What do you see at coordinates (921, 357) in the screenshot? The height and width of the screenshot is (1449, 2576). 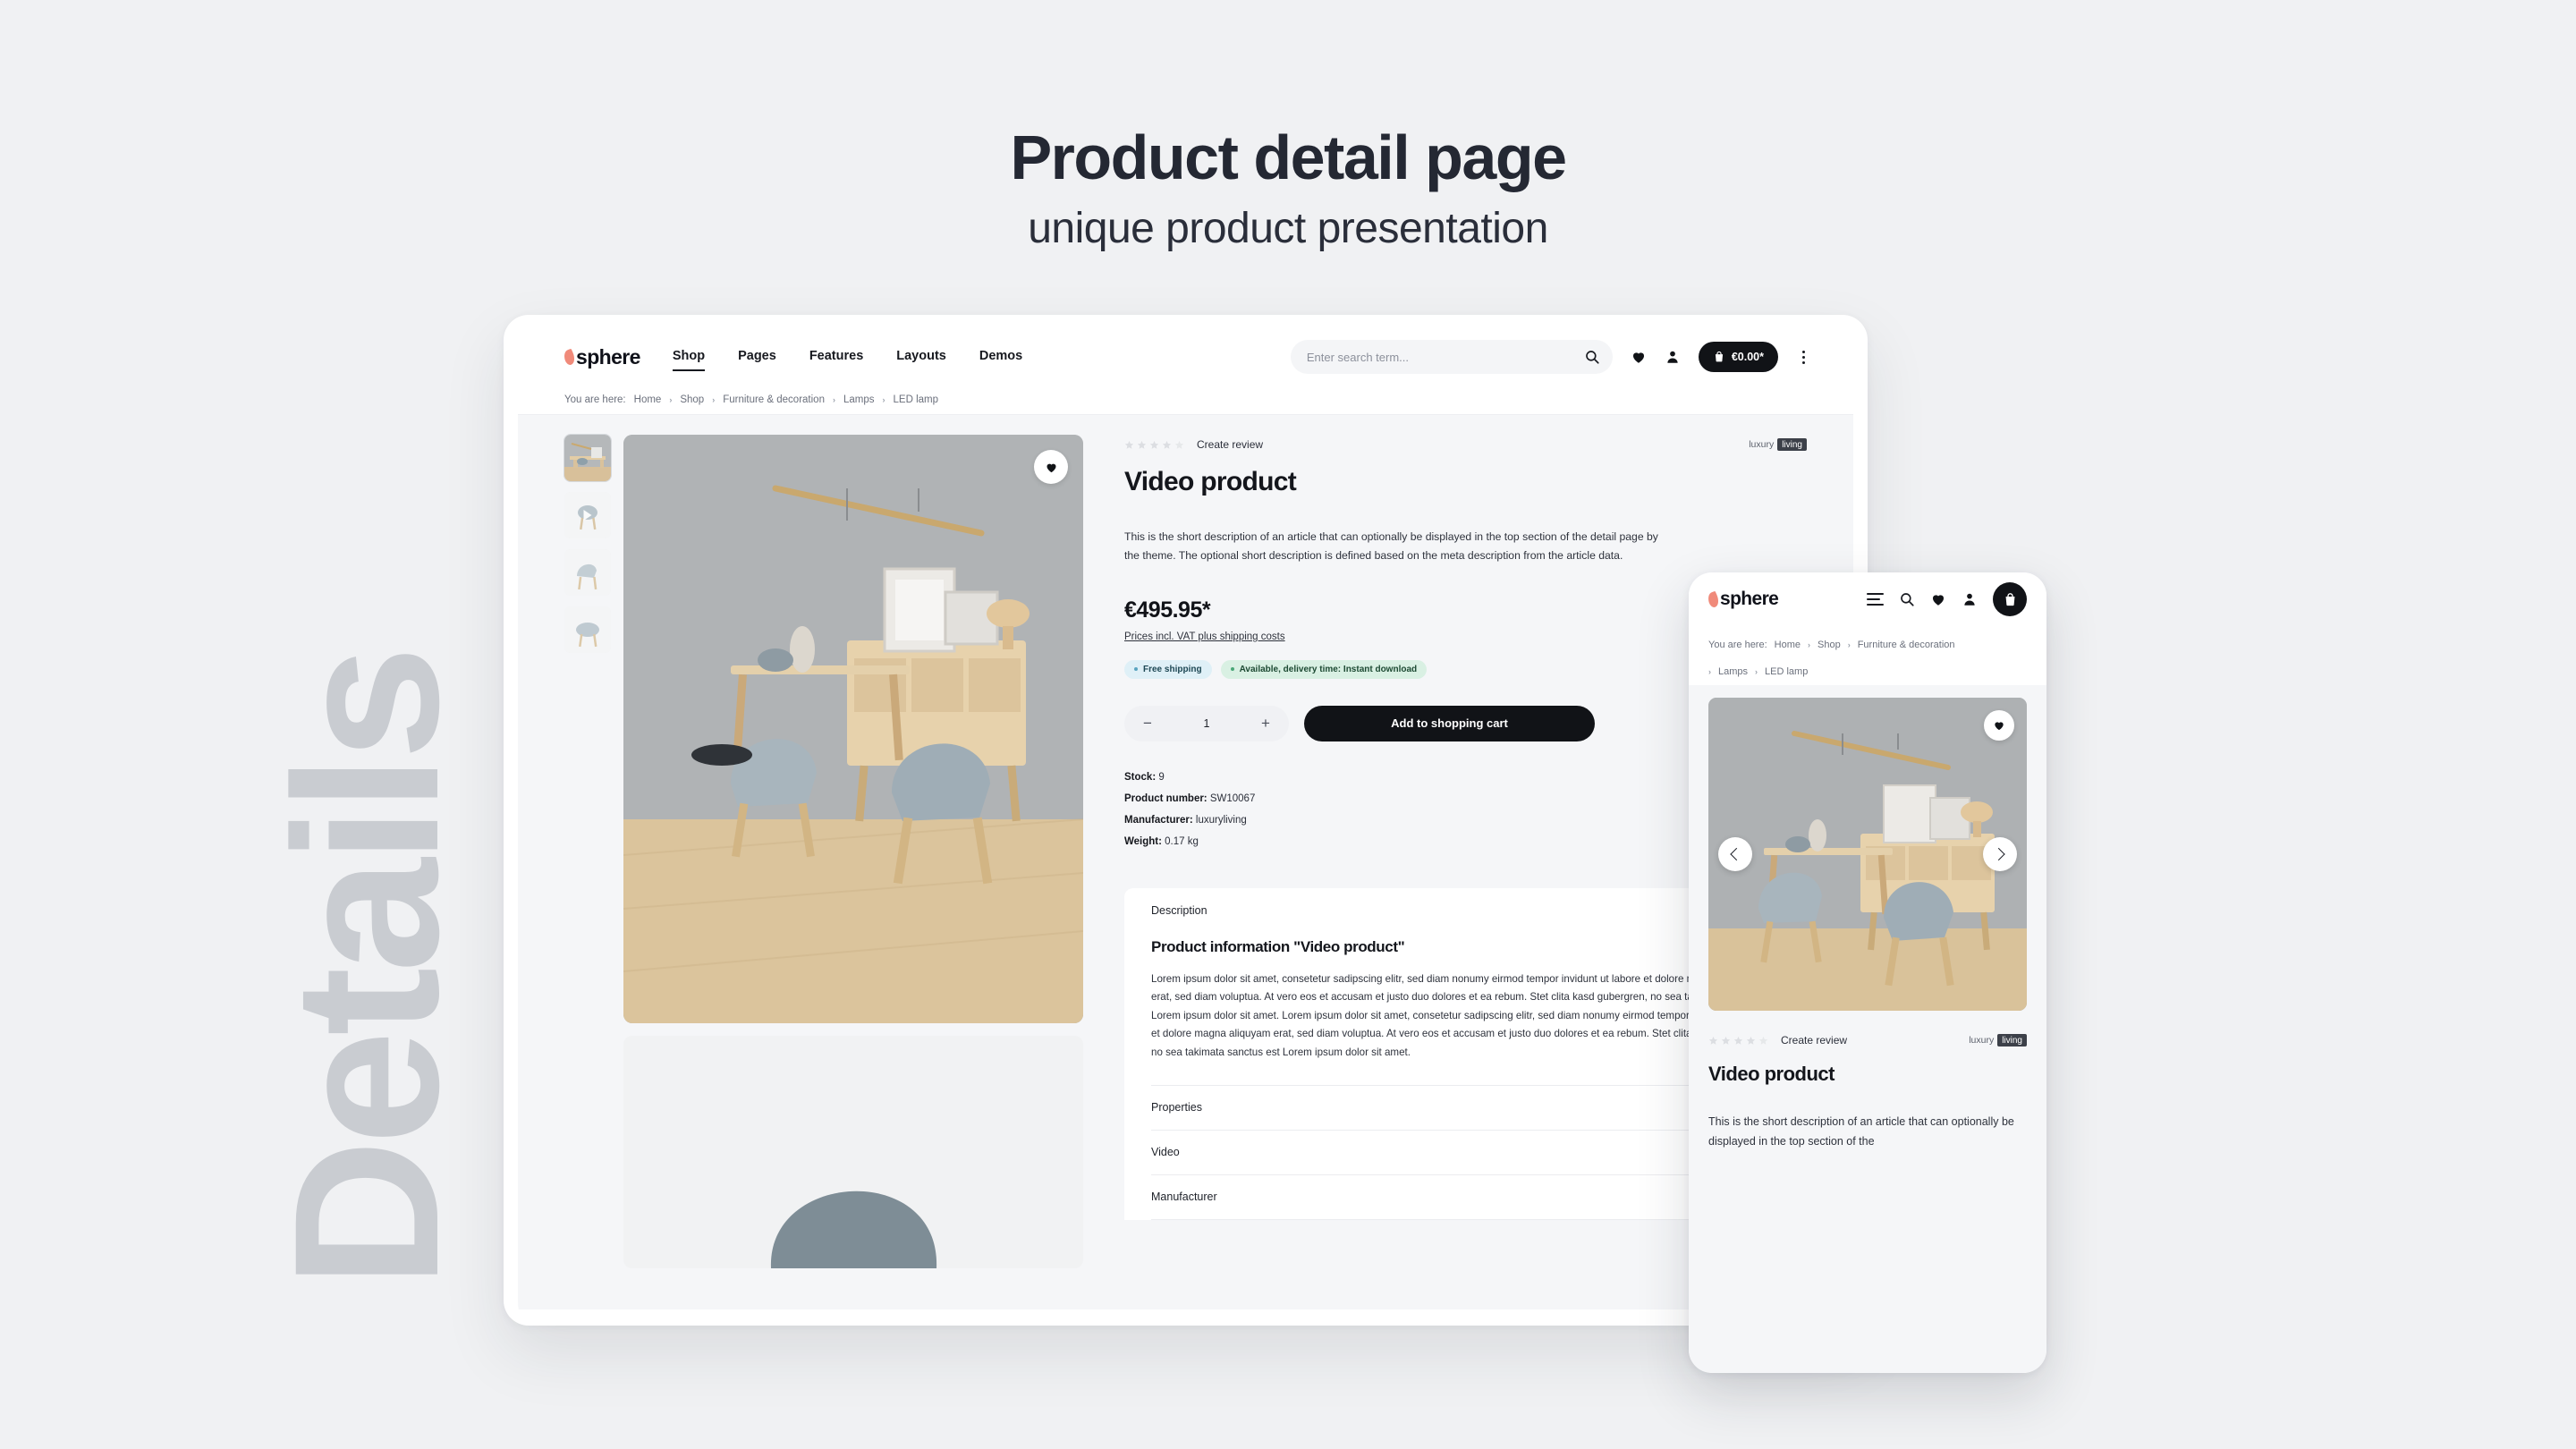 I see `nav-item-layouts: Layouts` at bounding box center [921, 357].